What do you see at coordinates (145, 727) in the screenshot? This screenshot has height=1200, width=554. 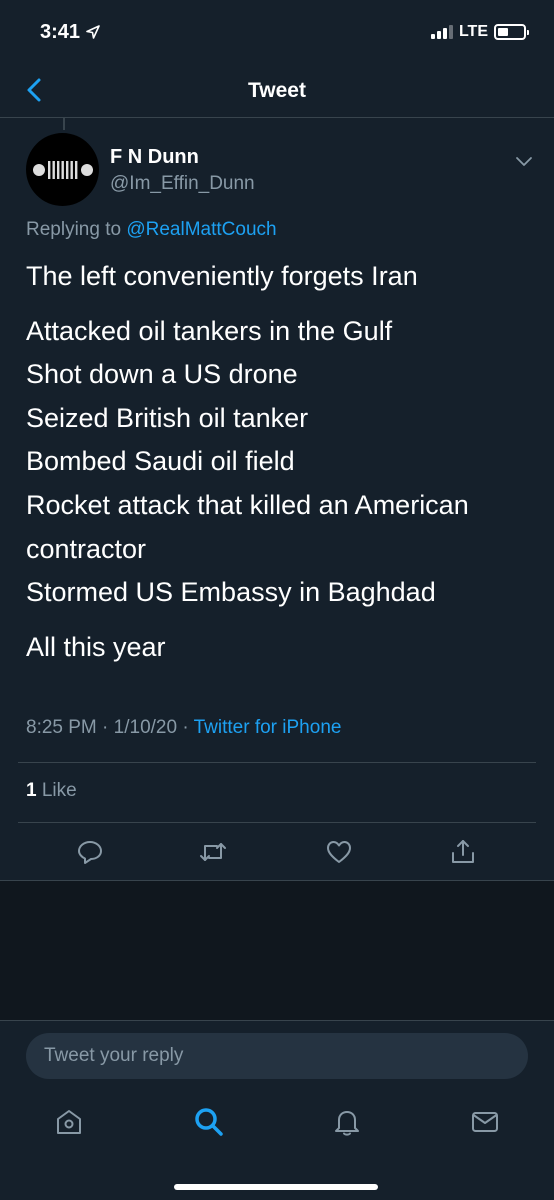 I see `tweet-date: 1/10/20` at bounding box center [145, 727].